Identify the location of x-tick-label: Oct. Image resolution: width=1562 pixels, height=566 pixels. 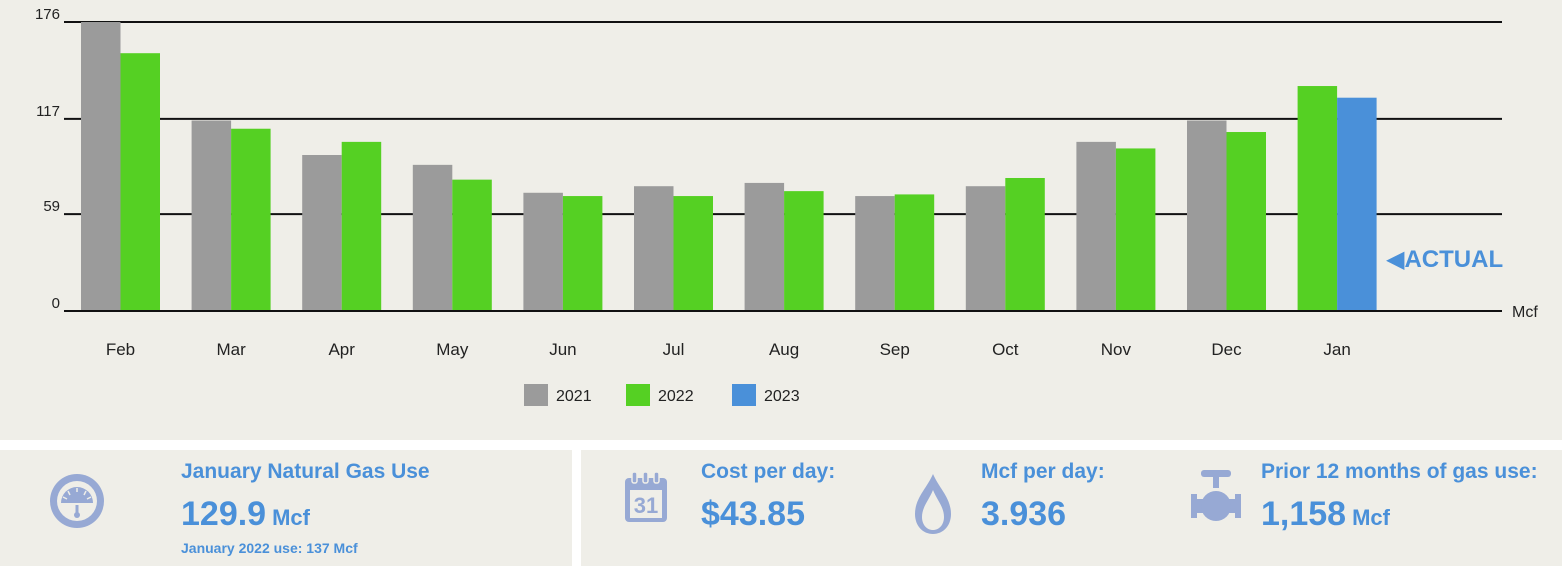
(1005, 349).